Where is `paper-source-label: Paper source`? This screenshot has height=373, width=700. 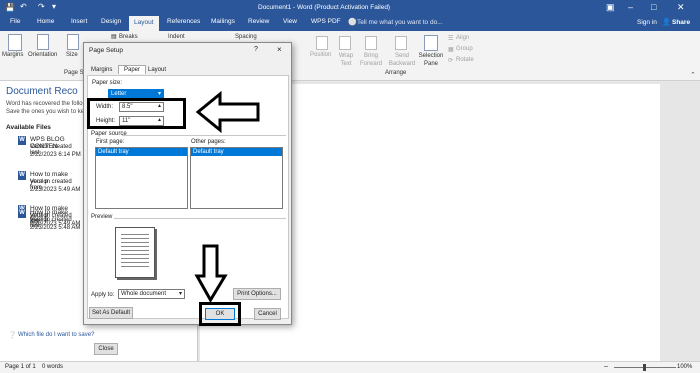
paper-source-label: Paper source is located at coordinates (109, 134).